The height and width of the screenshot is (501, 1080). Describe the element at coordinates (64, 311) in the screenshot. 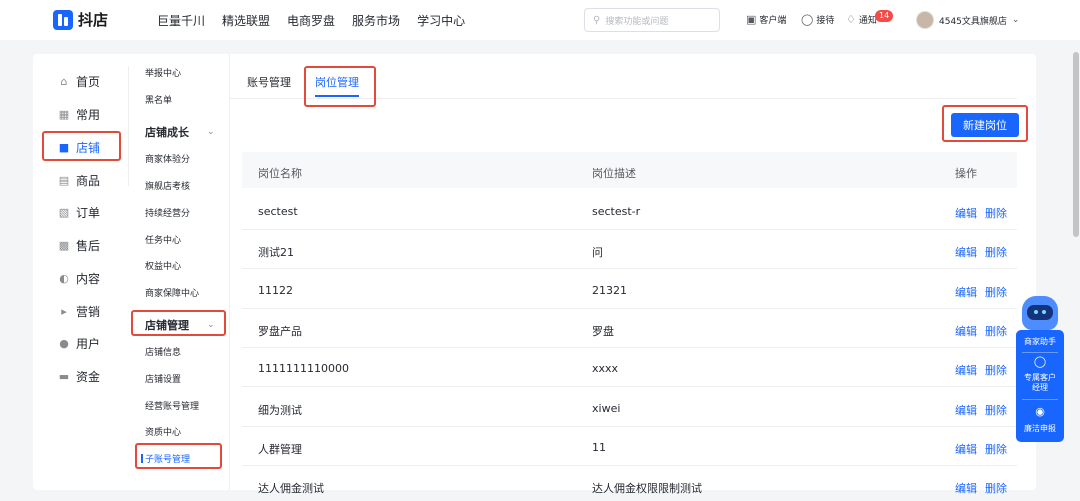

I see `megaphone-icon: ▸` at that location.